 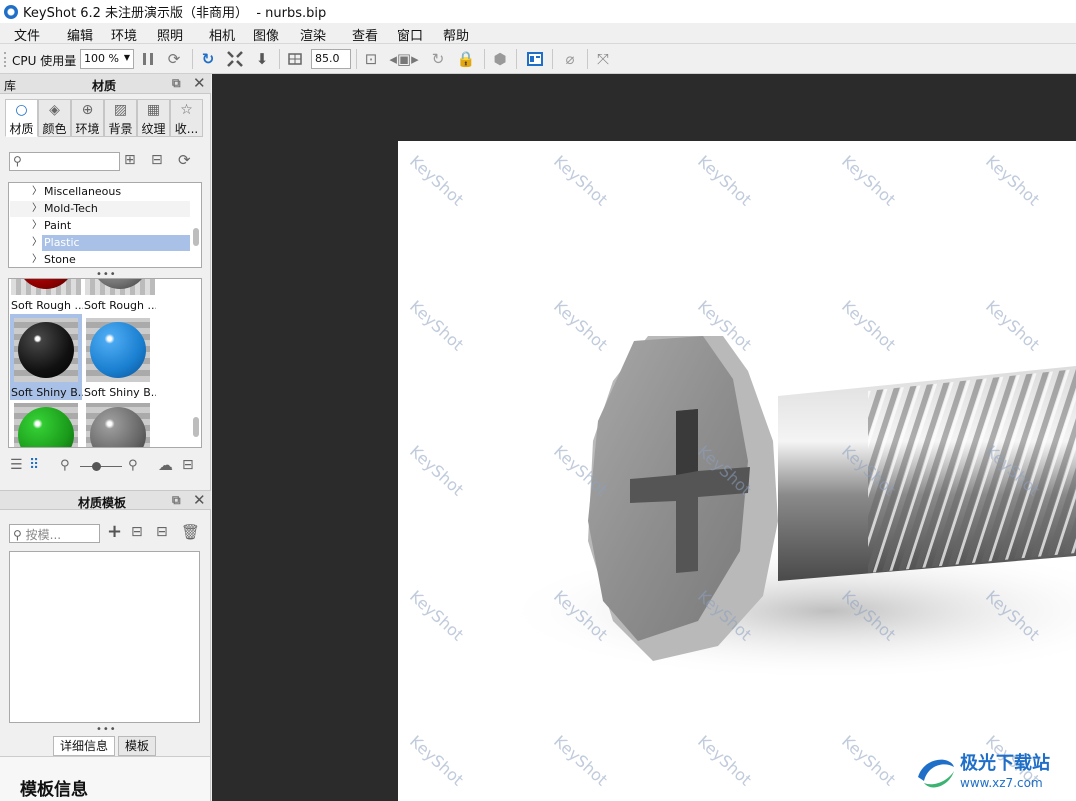 What do you see at coordinates (500, 59) in the screenshot?
I see `geometry-icon: ⬢` at bounding box center [500, 59].